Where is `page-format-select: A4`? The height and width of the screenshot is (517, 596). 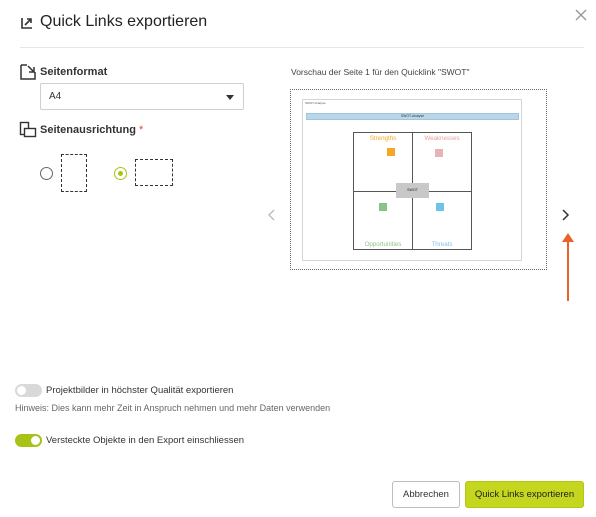
page-format-select: A4 is located at coordinates (142, 96).